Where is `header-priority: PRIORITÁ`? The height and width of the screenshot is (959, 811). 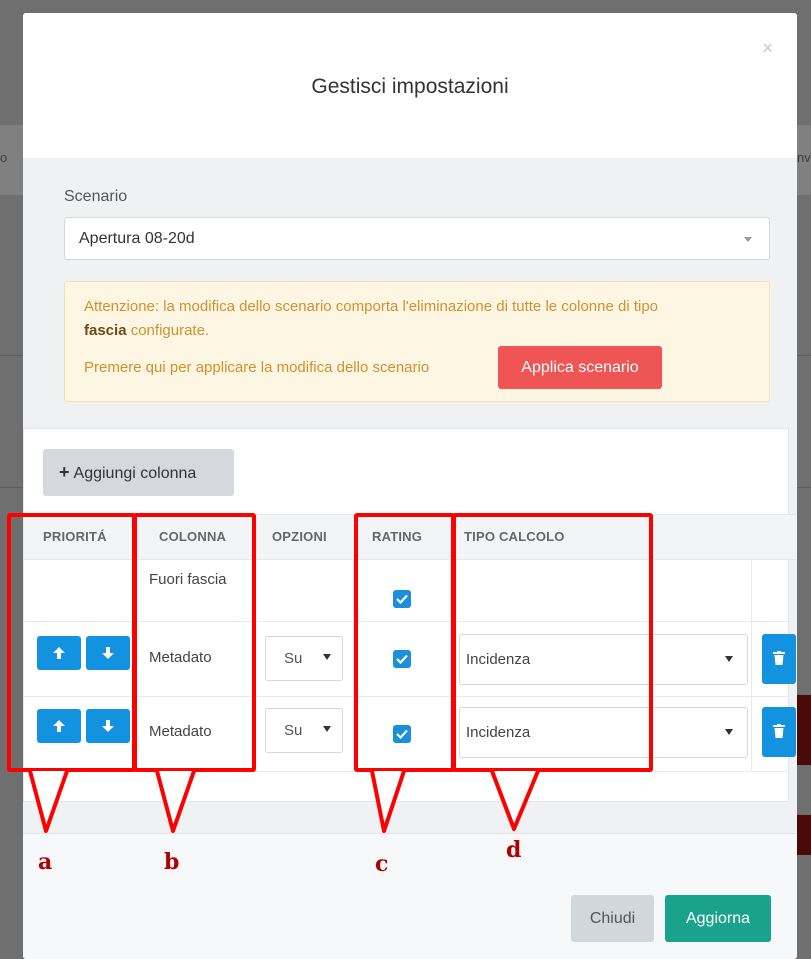
header-priority: PRIORITÁ is located at coordinates (75, 536).